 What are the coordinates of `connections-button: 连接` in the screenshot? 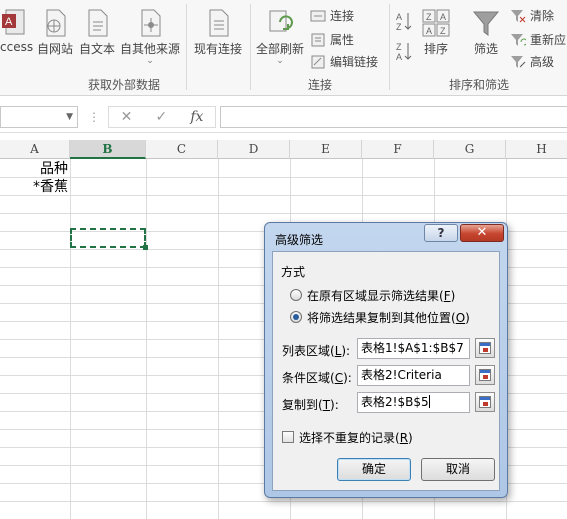 It's located at (332, 15).